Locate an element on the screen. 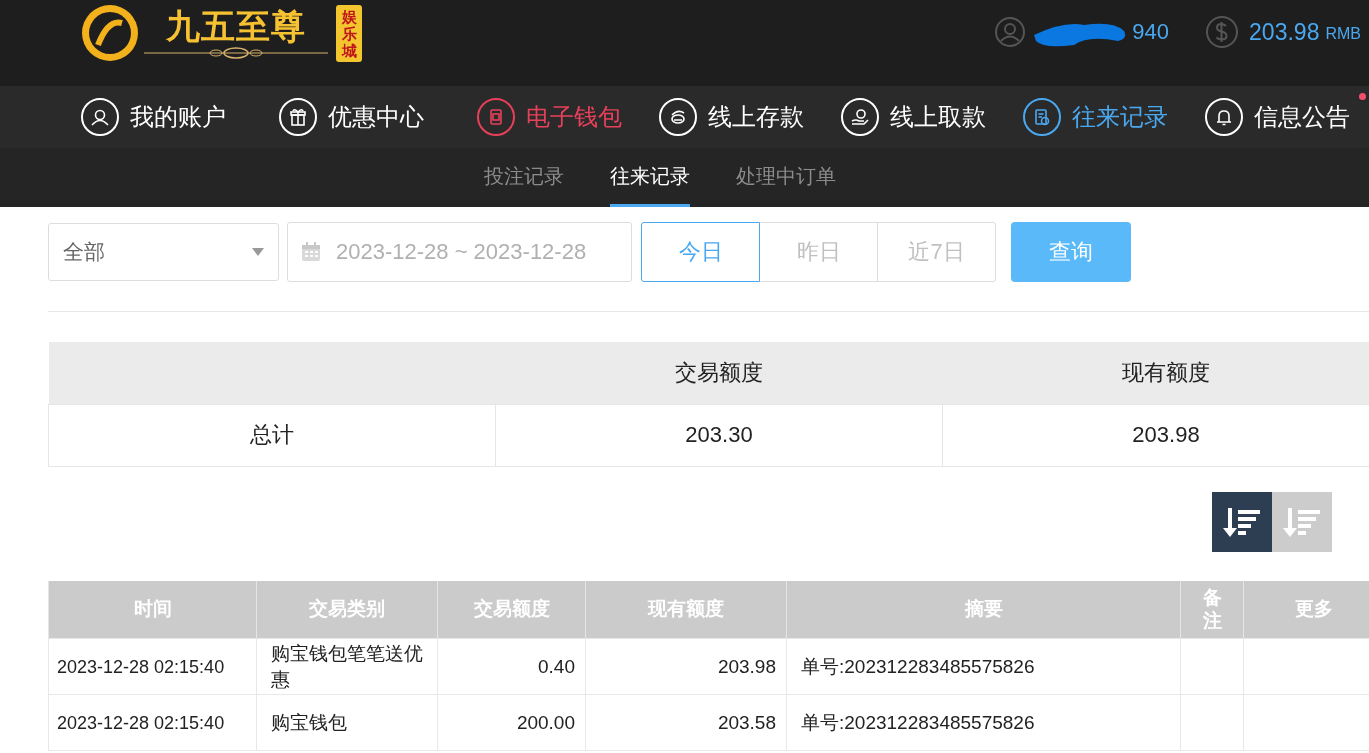 The width and height of the screenshot is (1369, 753). table-cell: 203.30 is located at coordinates (719, 435).